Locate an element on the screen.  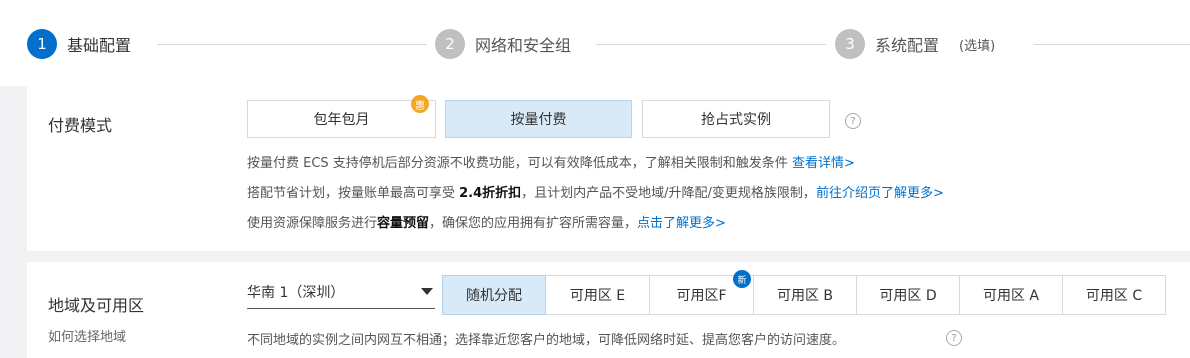
zone-d: 可用区 D is located at coordinates (908, 295).